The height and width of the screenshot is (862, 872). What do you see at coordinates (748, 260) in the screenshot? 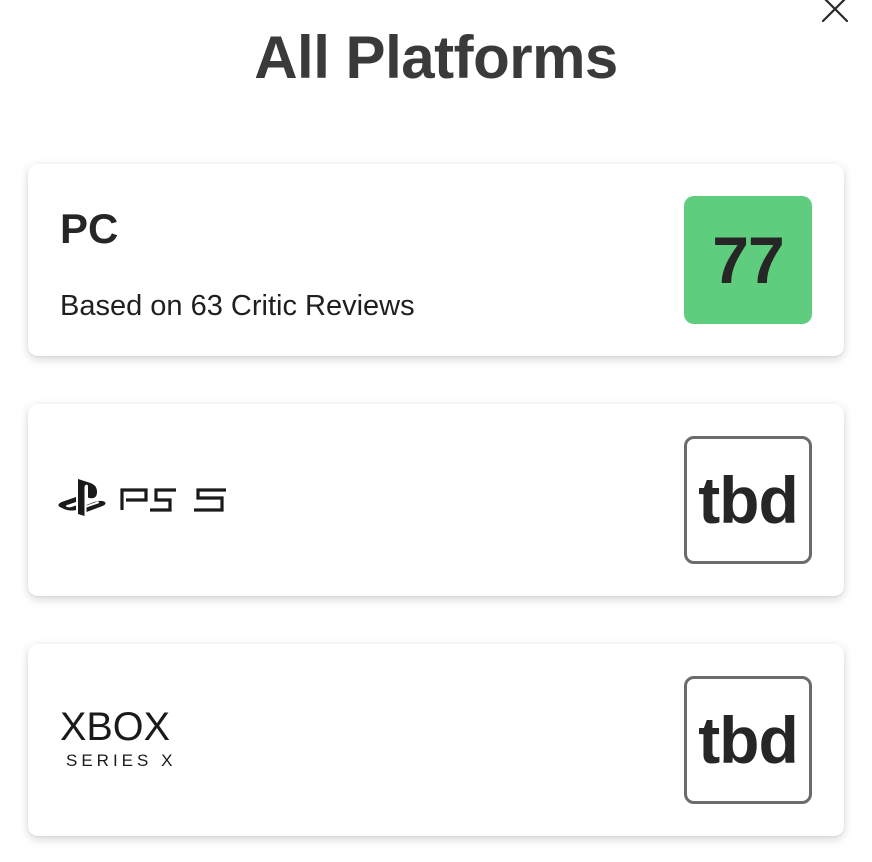
I see `metascore-badge: 77` at bounding box center [748, 260].